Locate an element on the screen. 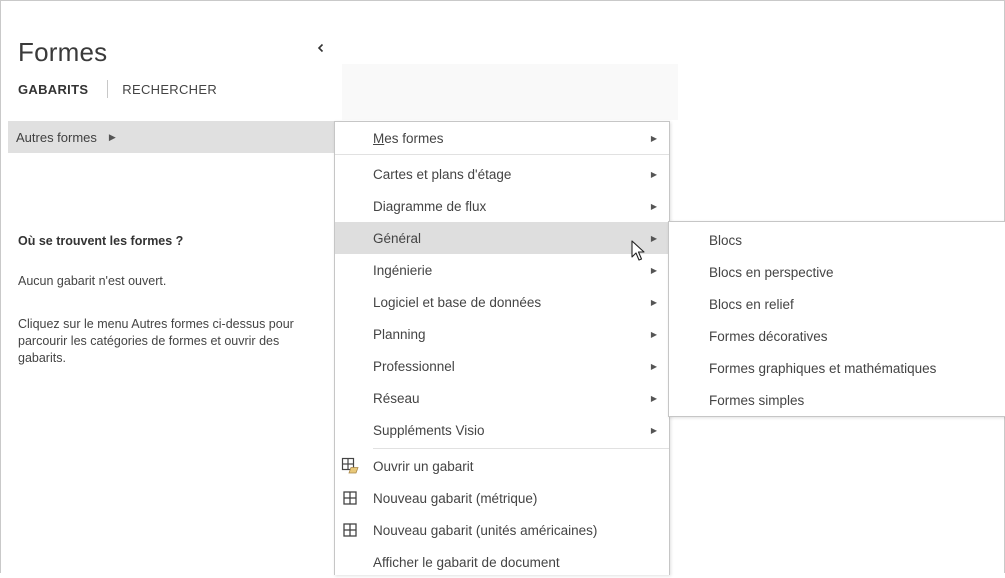  menu-item-label: Diagramme de flux is located at coordinates (430, 206).